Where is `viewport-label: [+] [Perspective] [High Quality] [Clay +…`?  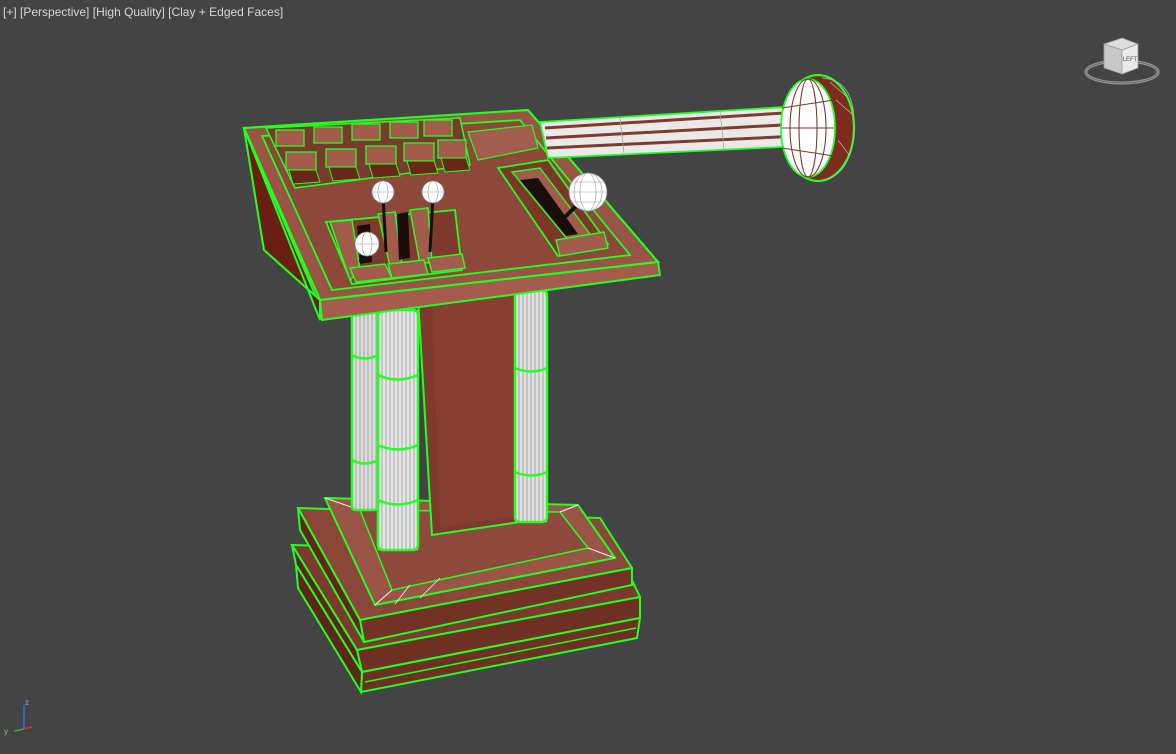
viewport-label: [+] [Perspective] [High Quality] [Clay +… is located at coordinates (143, 12).